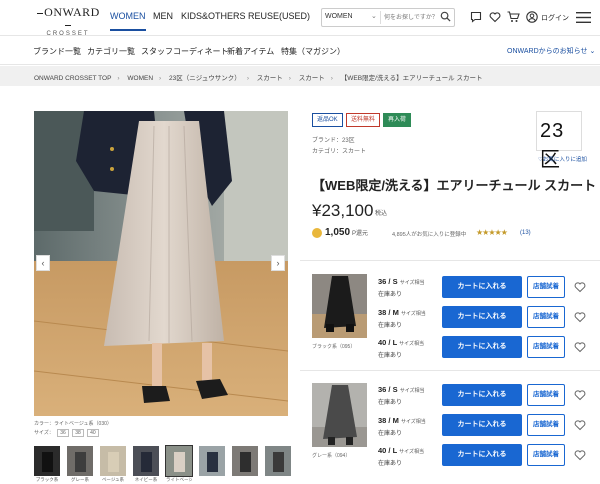  I want to click on product-price: ¥23,100, so click(343, 210).